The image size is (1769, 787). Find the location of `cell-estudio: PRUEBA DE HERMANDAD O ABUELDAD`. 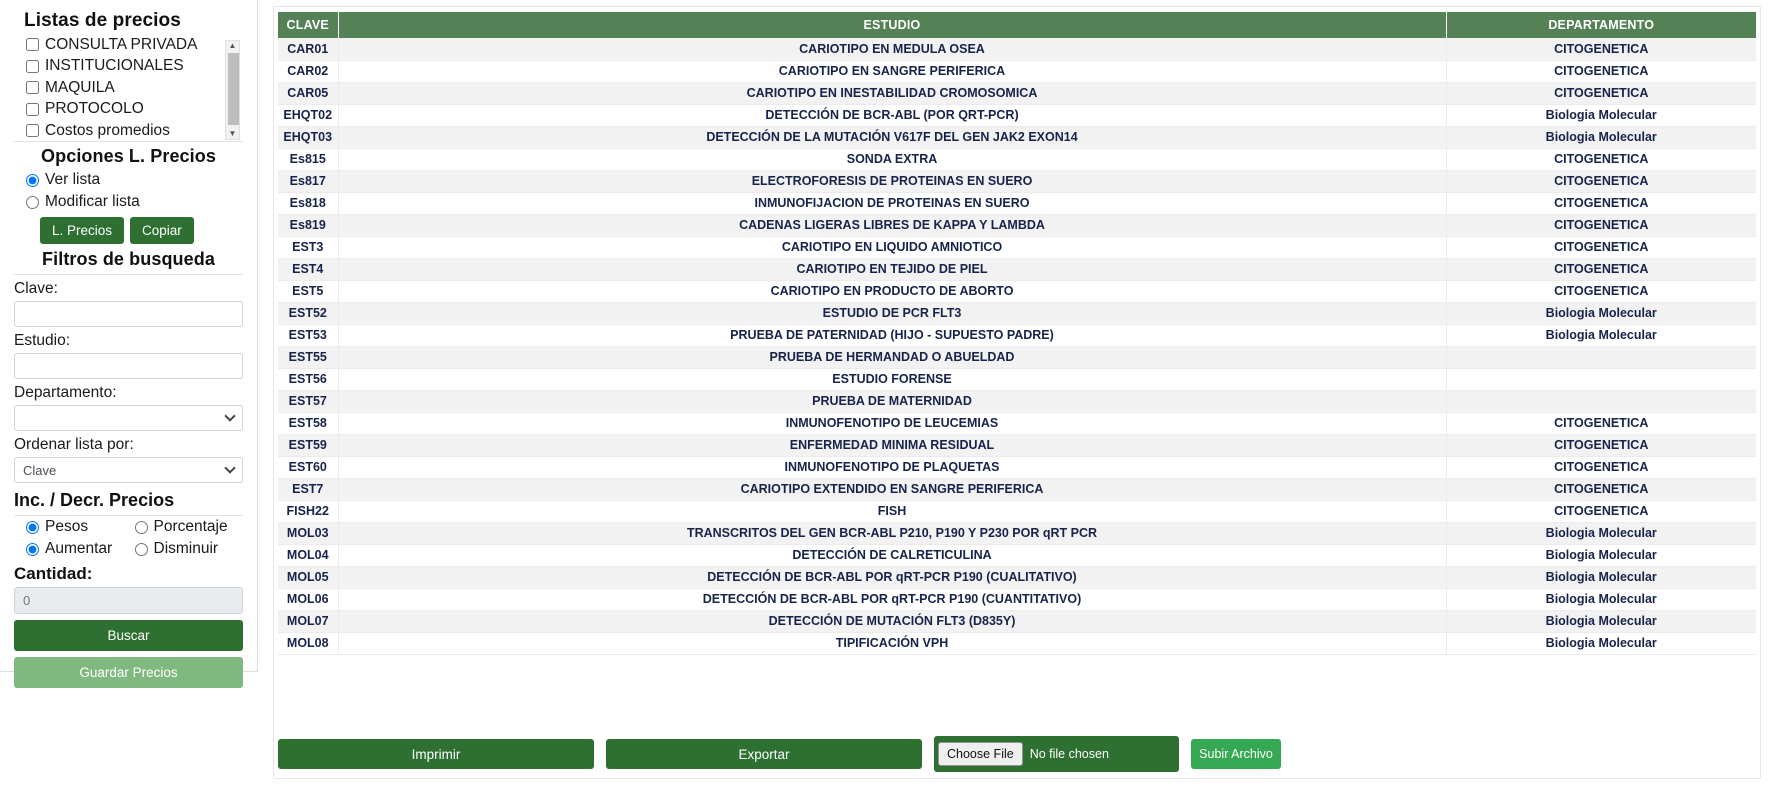

cell-estudio: PRUEBA DE HERMANDAD O ABUELDAD is located at coordinates (892, 357).